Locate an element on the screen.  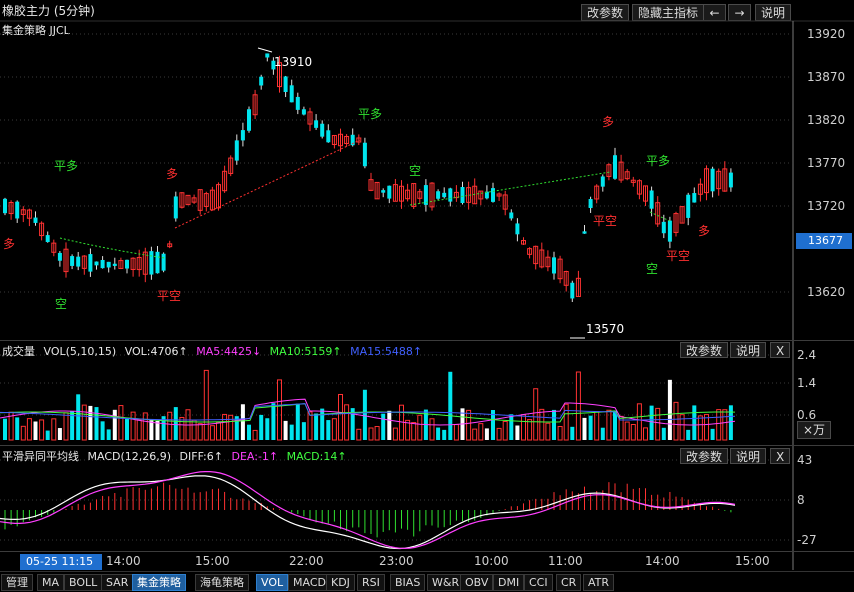
vol-close-button: X is located at coordinates (780, 350).